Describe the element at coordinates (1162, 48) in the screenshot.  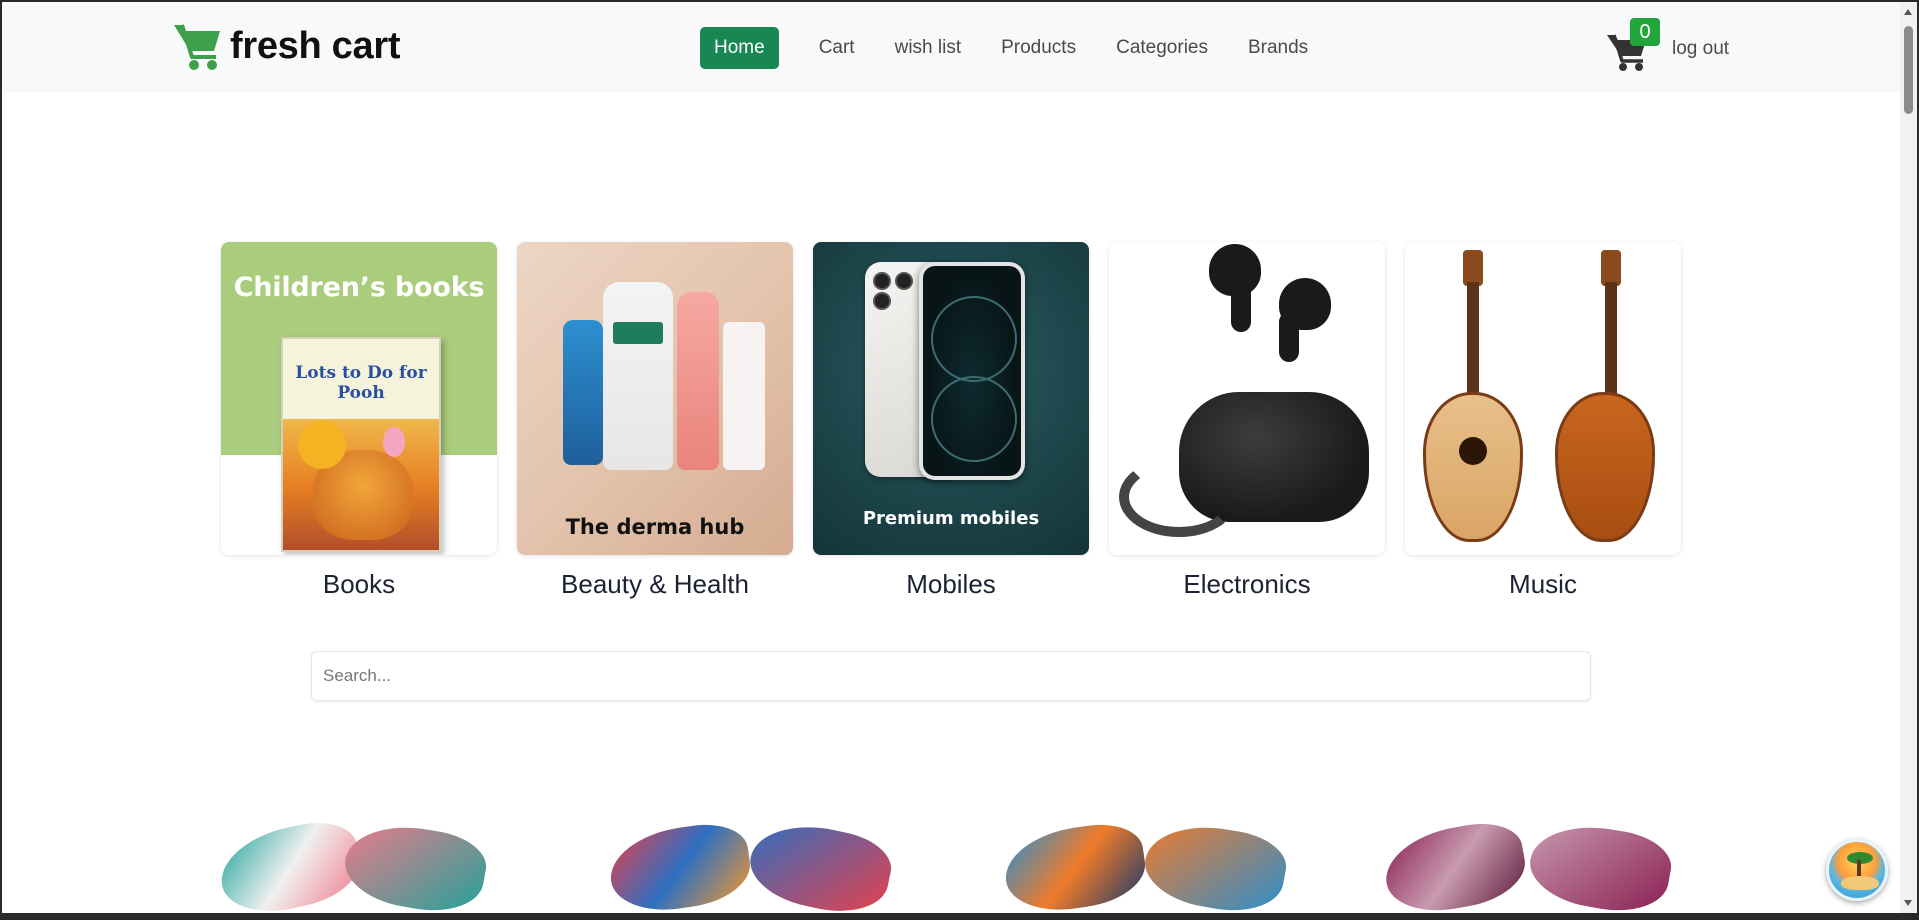
I see `nav-categories: Categories` at that location.